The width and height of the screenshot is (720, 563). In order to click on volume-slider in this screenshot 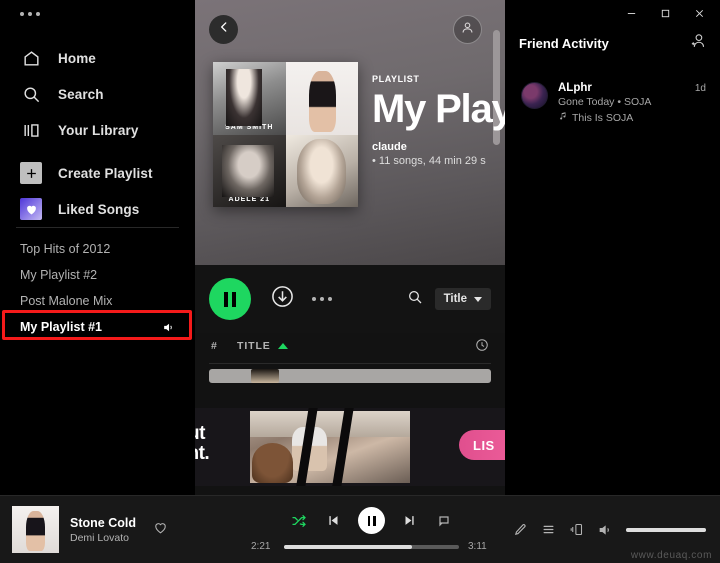, I will do `click(666, 529)`.